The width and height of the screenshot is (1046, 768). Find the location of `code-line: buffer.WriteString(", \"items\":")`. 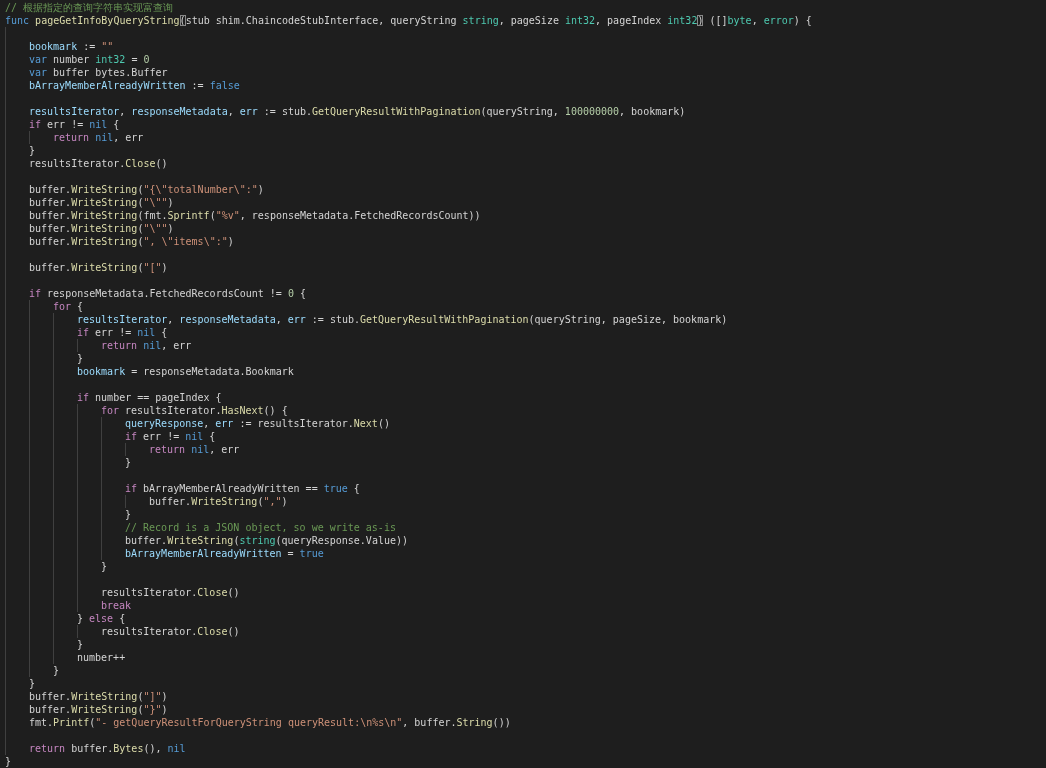

code-line: buffer.WriteString(", \"items\":") is located at coordinates (131, 241).